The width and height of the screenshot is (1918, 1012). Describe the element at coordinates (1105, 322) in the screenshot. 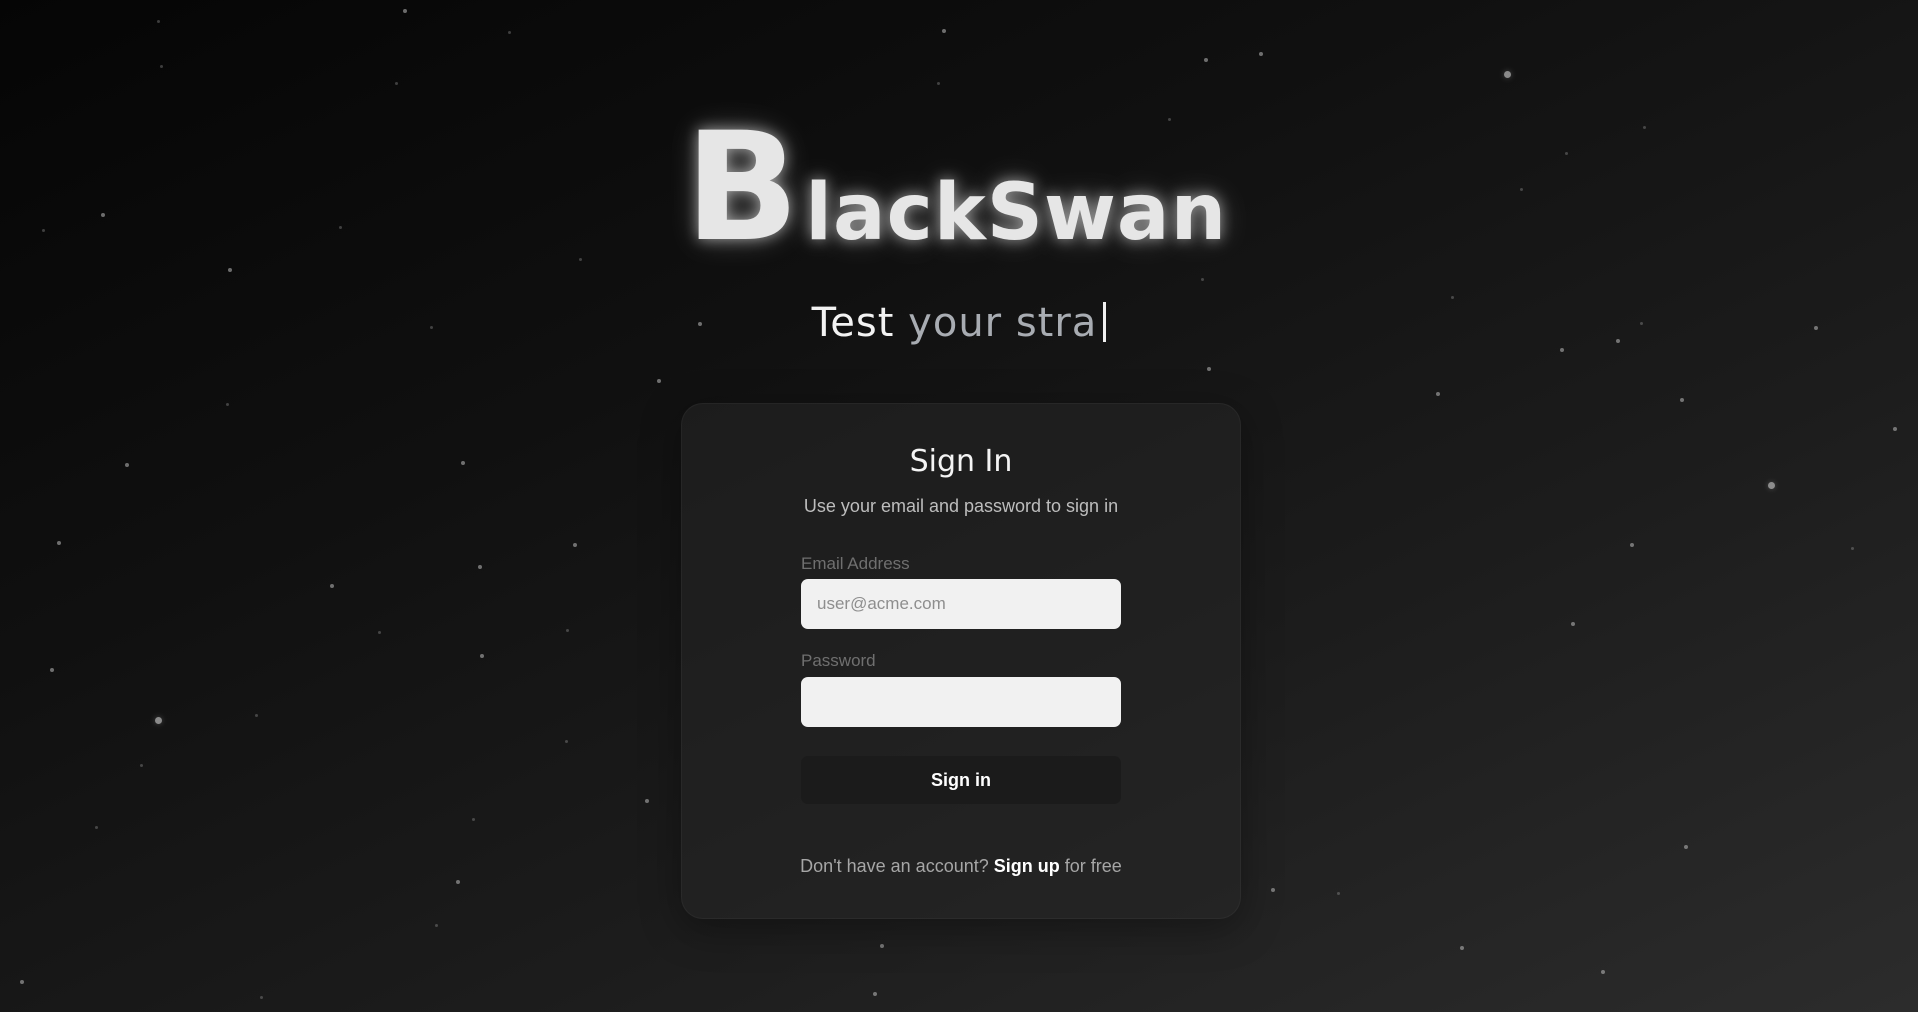

I see `text-cursor` at that location.